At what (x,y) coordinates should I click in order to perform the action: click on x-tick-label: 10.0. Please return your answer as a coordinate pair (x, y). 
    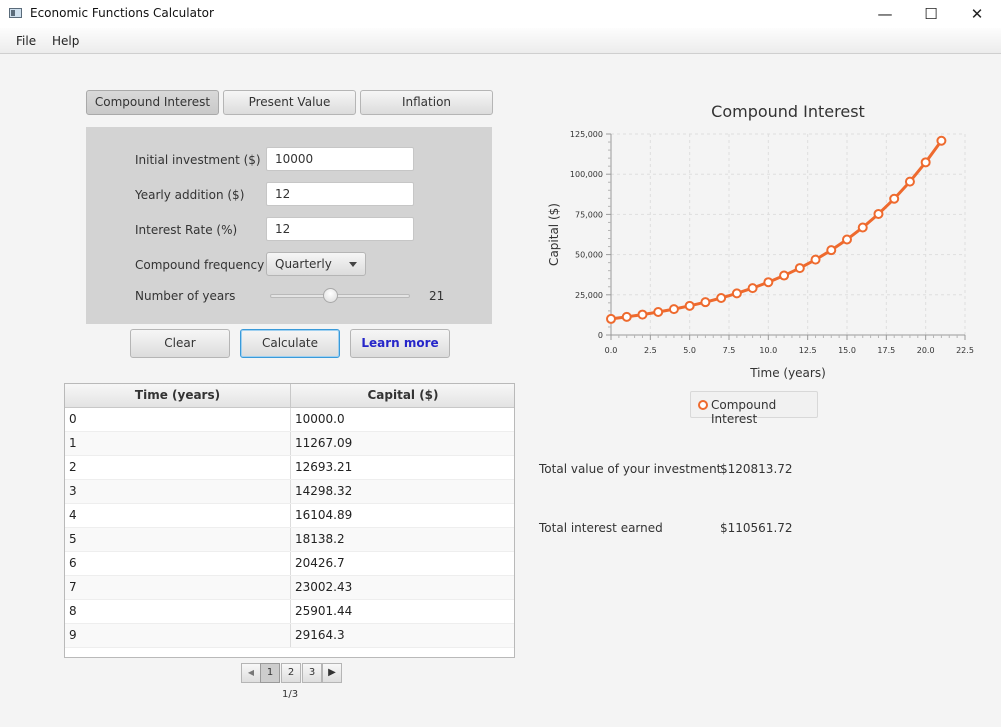
    Looking at the image, I should click on (768, 350).